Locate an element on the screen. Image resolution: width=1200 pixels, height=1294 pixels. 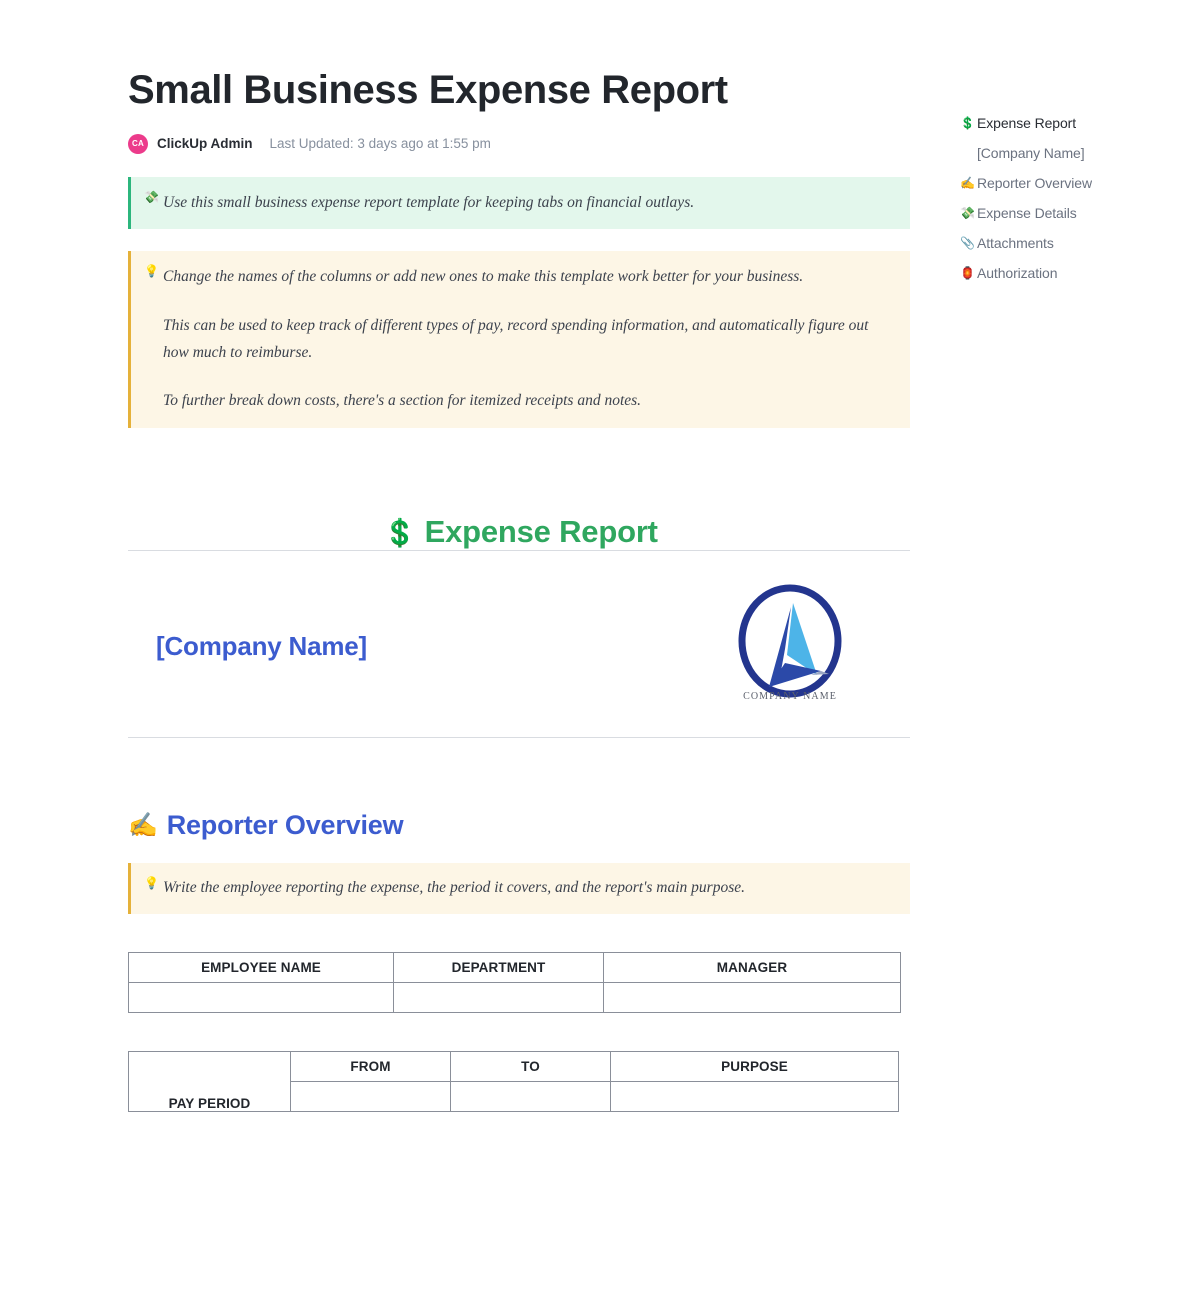
cell-manager is located at coordinates (752, 997).